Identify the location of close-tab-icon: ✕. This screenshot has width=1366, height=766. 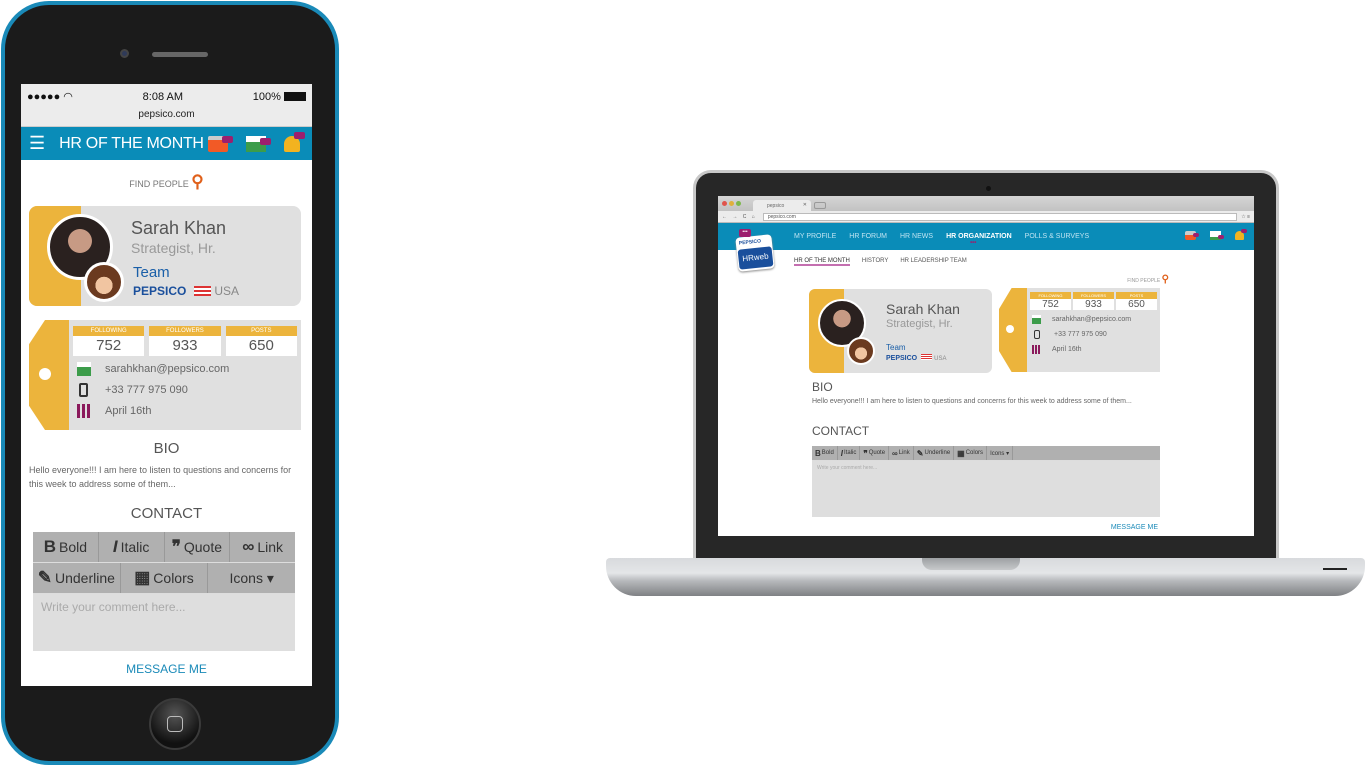
(805, 205).